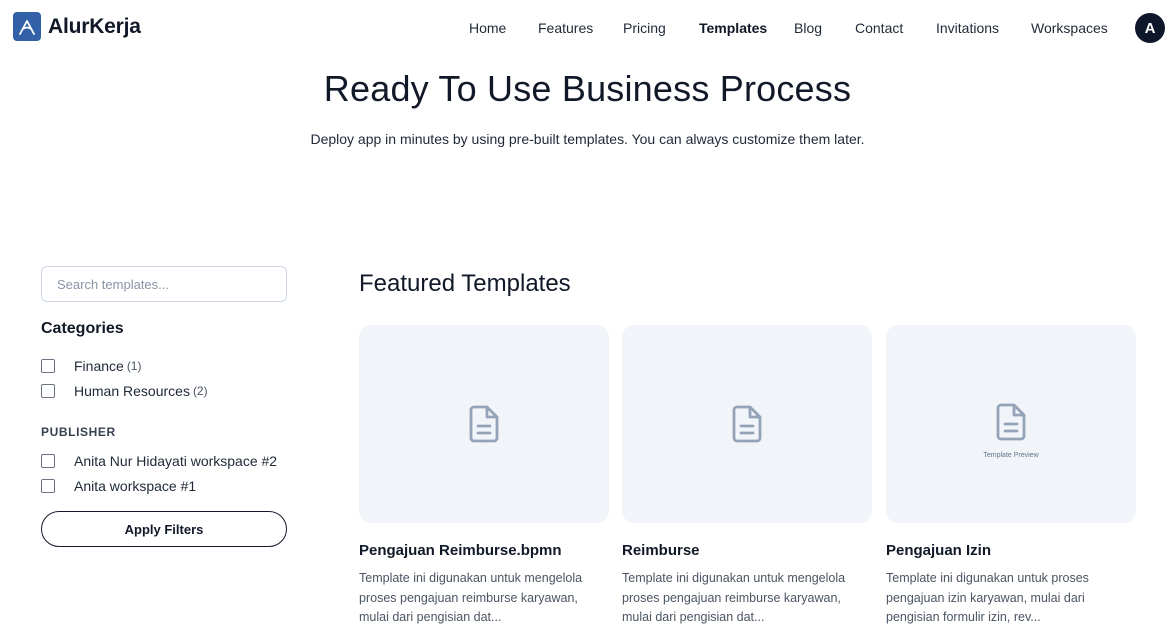 The height and width of the screenshot is (626, 1175). What do you see at coordinates (176, 461) in the screenshot?
I see `publisher-label: Anita Nur Hidayati workspace #2` at bounding box center [176, 461].